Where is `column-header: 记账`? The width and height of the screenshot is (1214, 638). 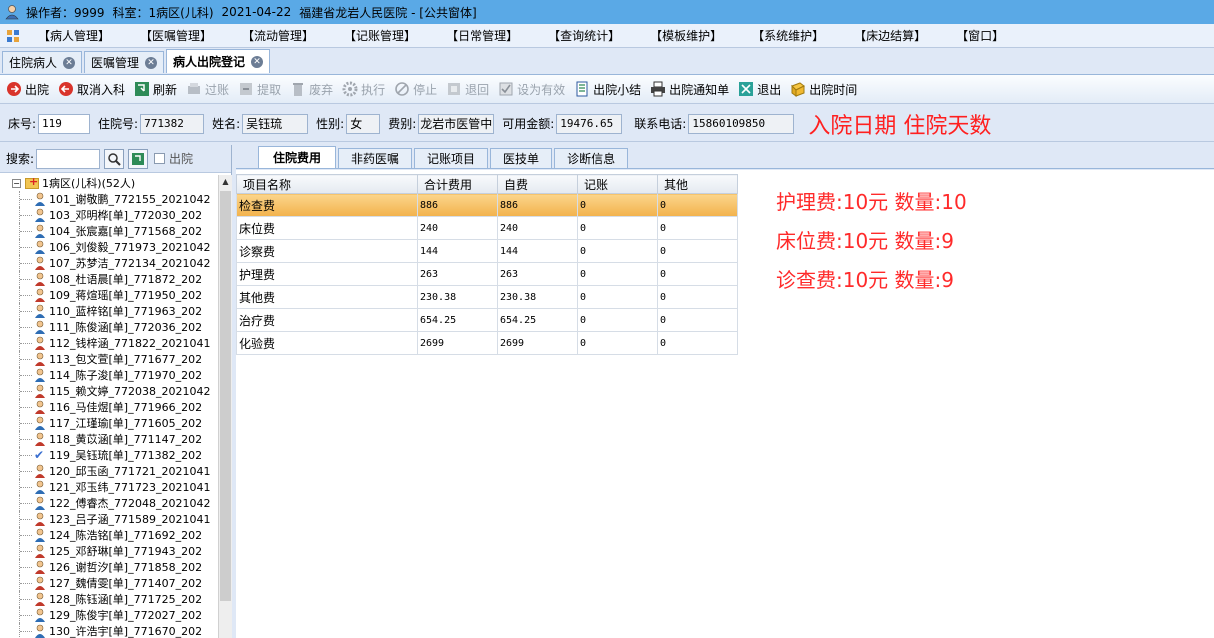 column-header: 记账 is located at coordinates (617, 184).